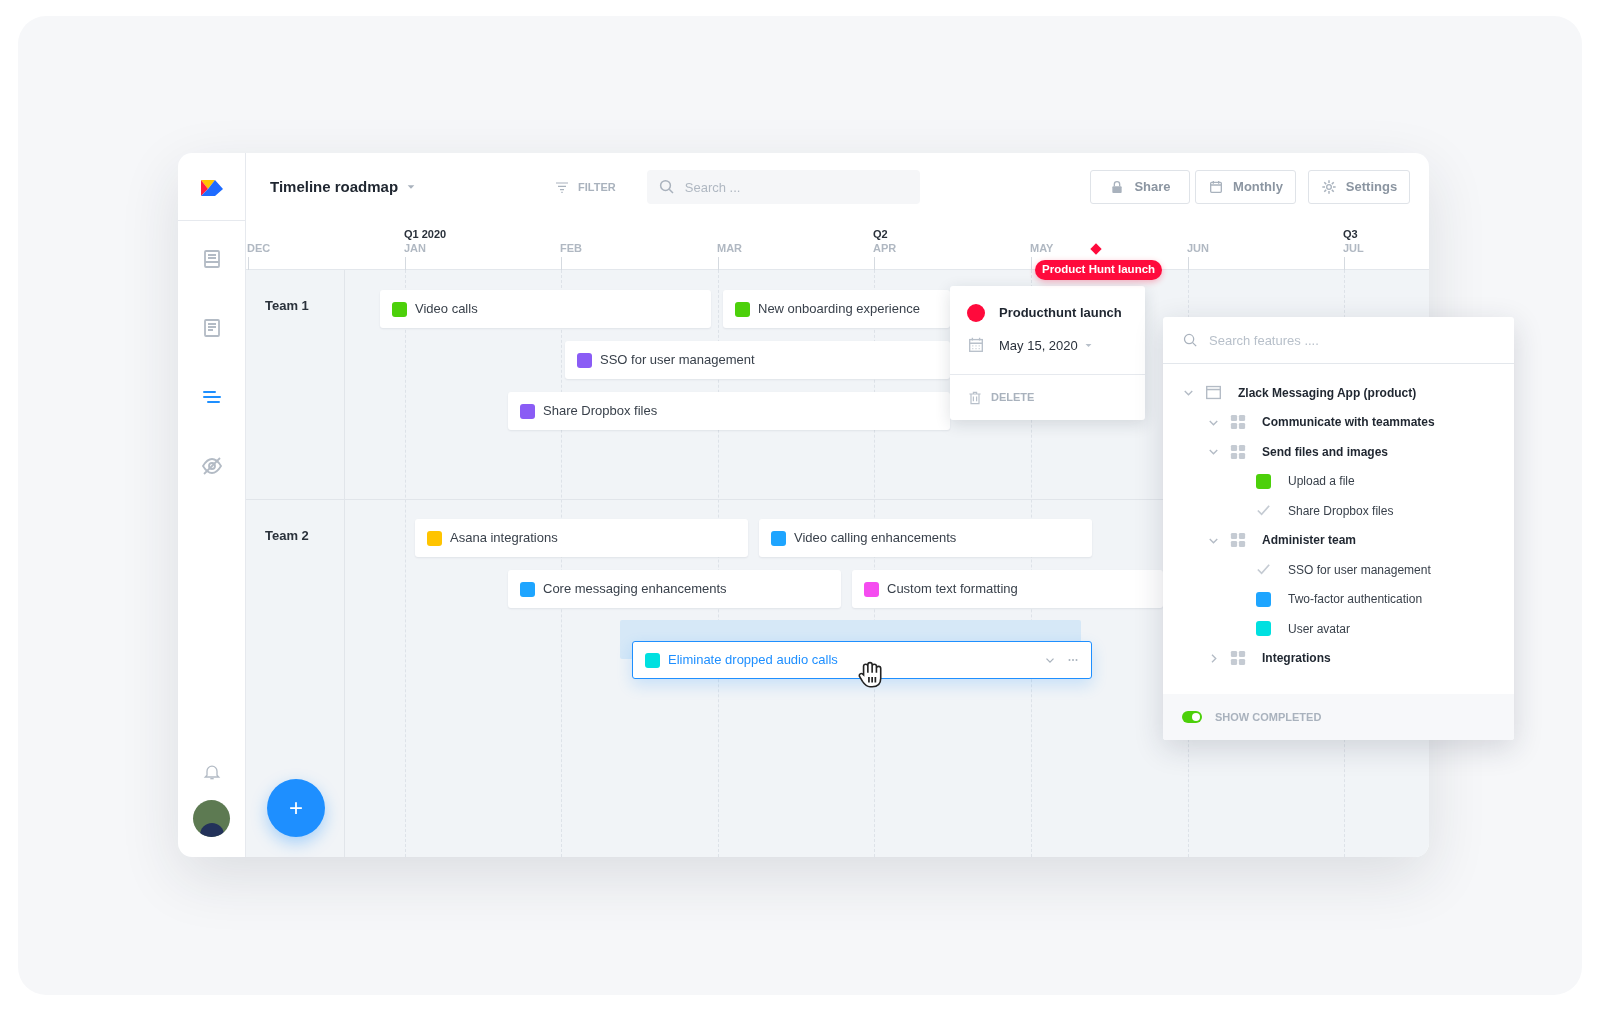 Image resolution: width=1600 pixels, height=1009 pixels. What do you see at coordinates (729, 411) in the screenshot?
I see `feature-bar: Share Dropbox files` at bounding box center [729, 411].